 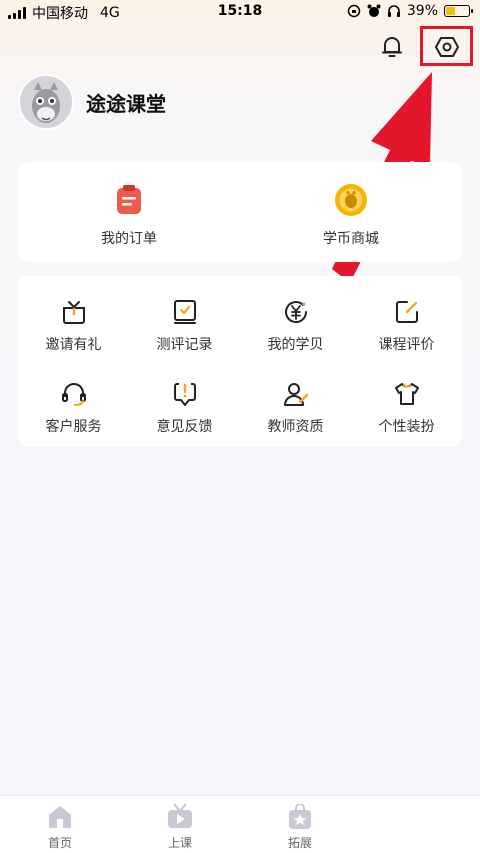 I want to click on coin-shop-icon, so click(x=351, y=200).